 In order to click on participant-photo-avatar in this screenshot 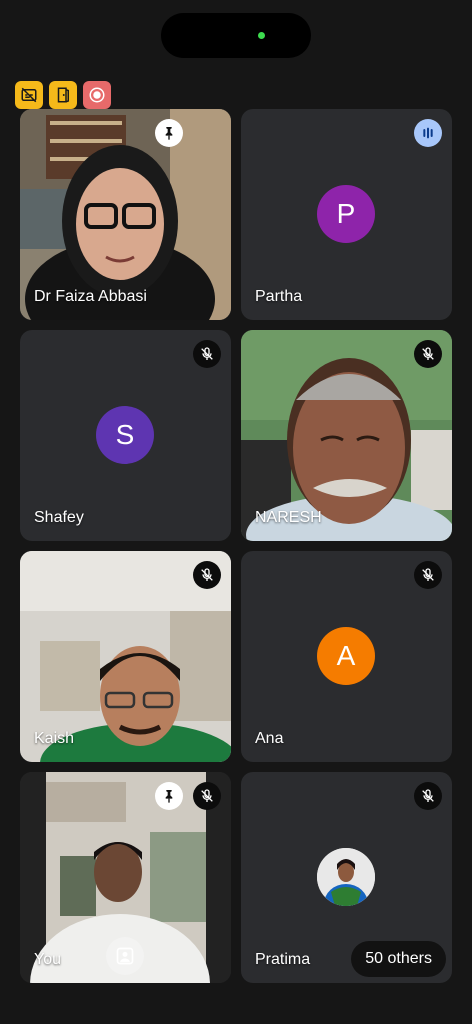, I will do `click(346, 877)`.